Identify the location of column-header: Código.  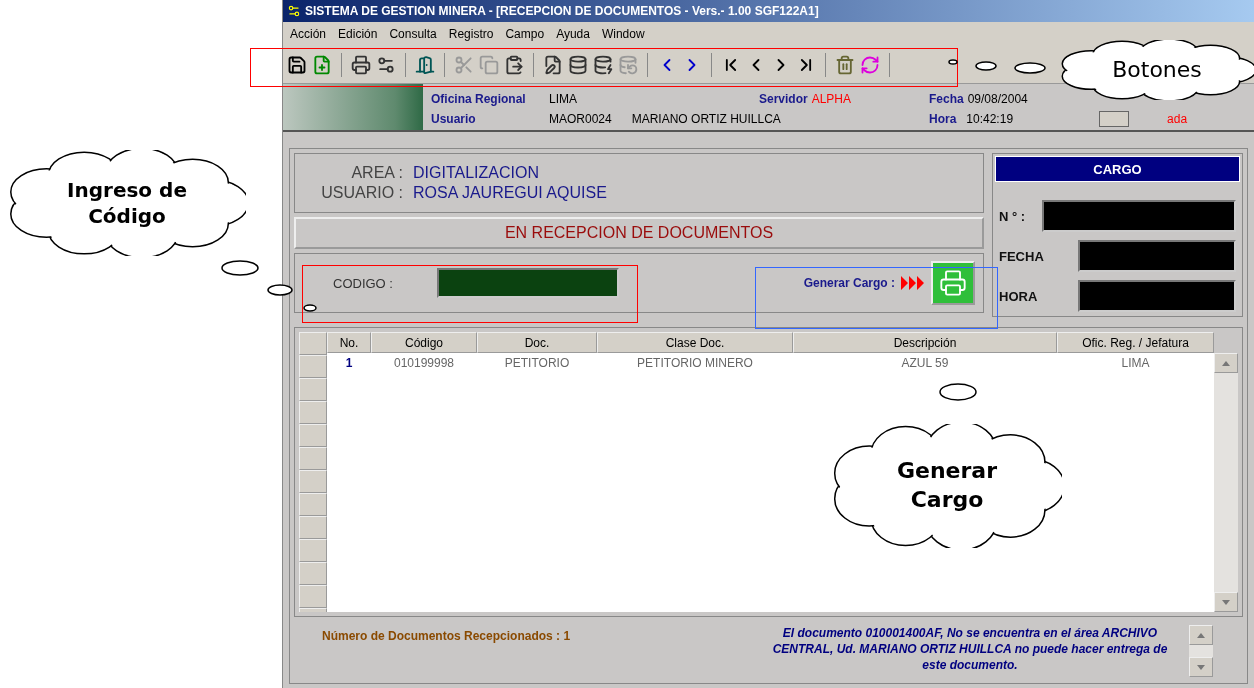
(424, 342).